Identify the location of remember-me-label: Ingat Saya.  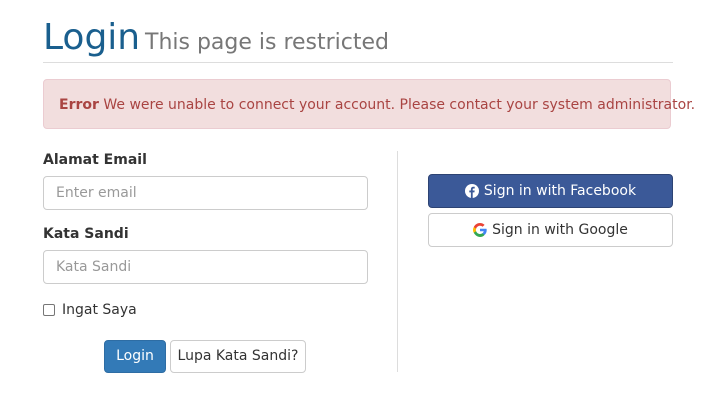
(99, 310).